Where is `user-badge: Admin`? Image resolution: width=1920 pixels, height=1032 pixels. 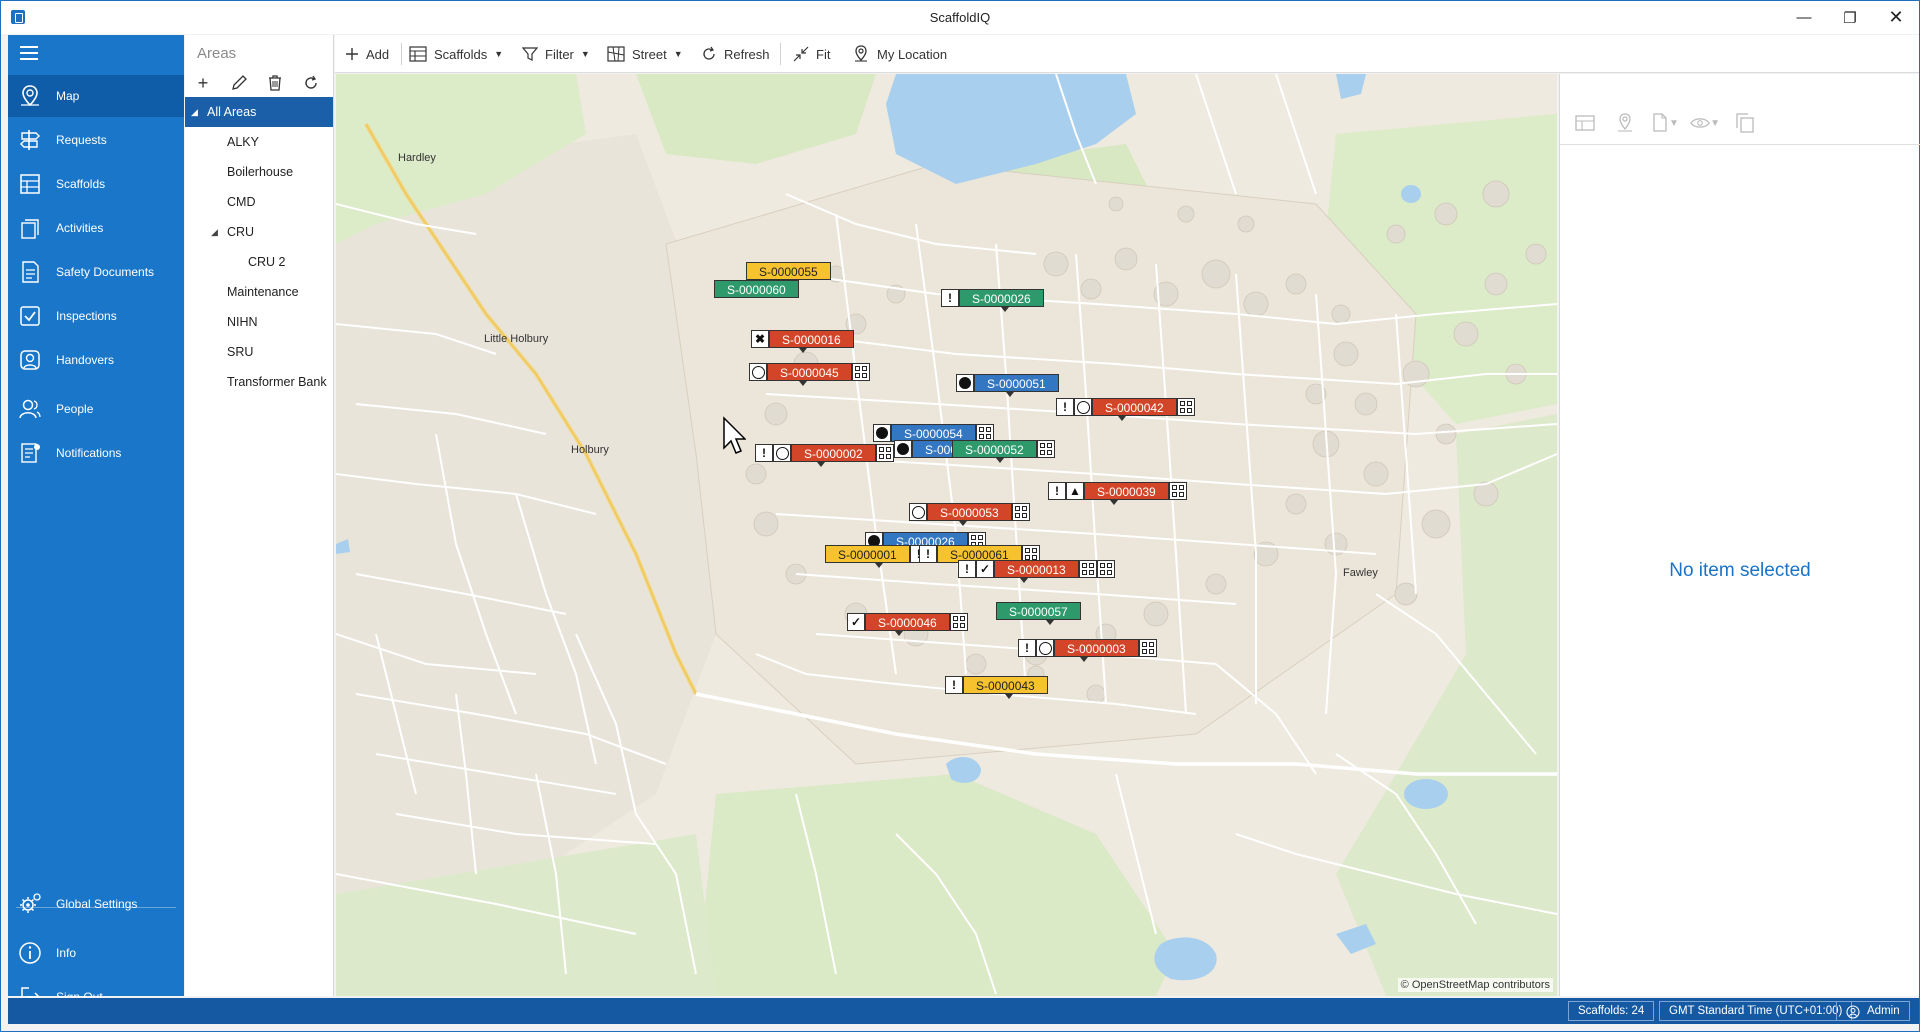
user-badge: Admin is located at coordinates (1873, 1011).